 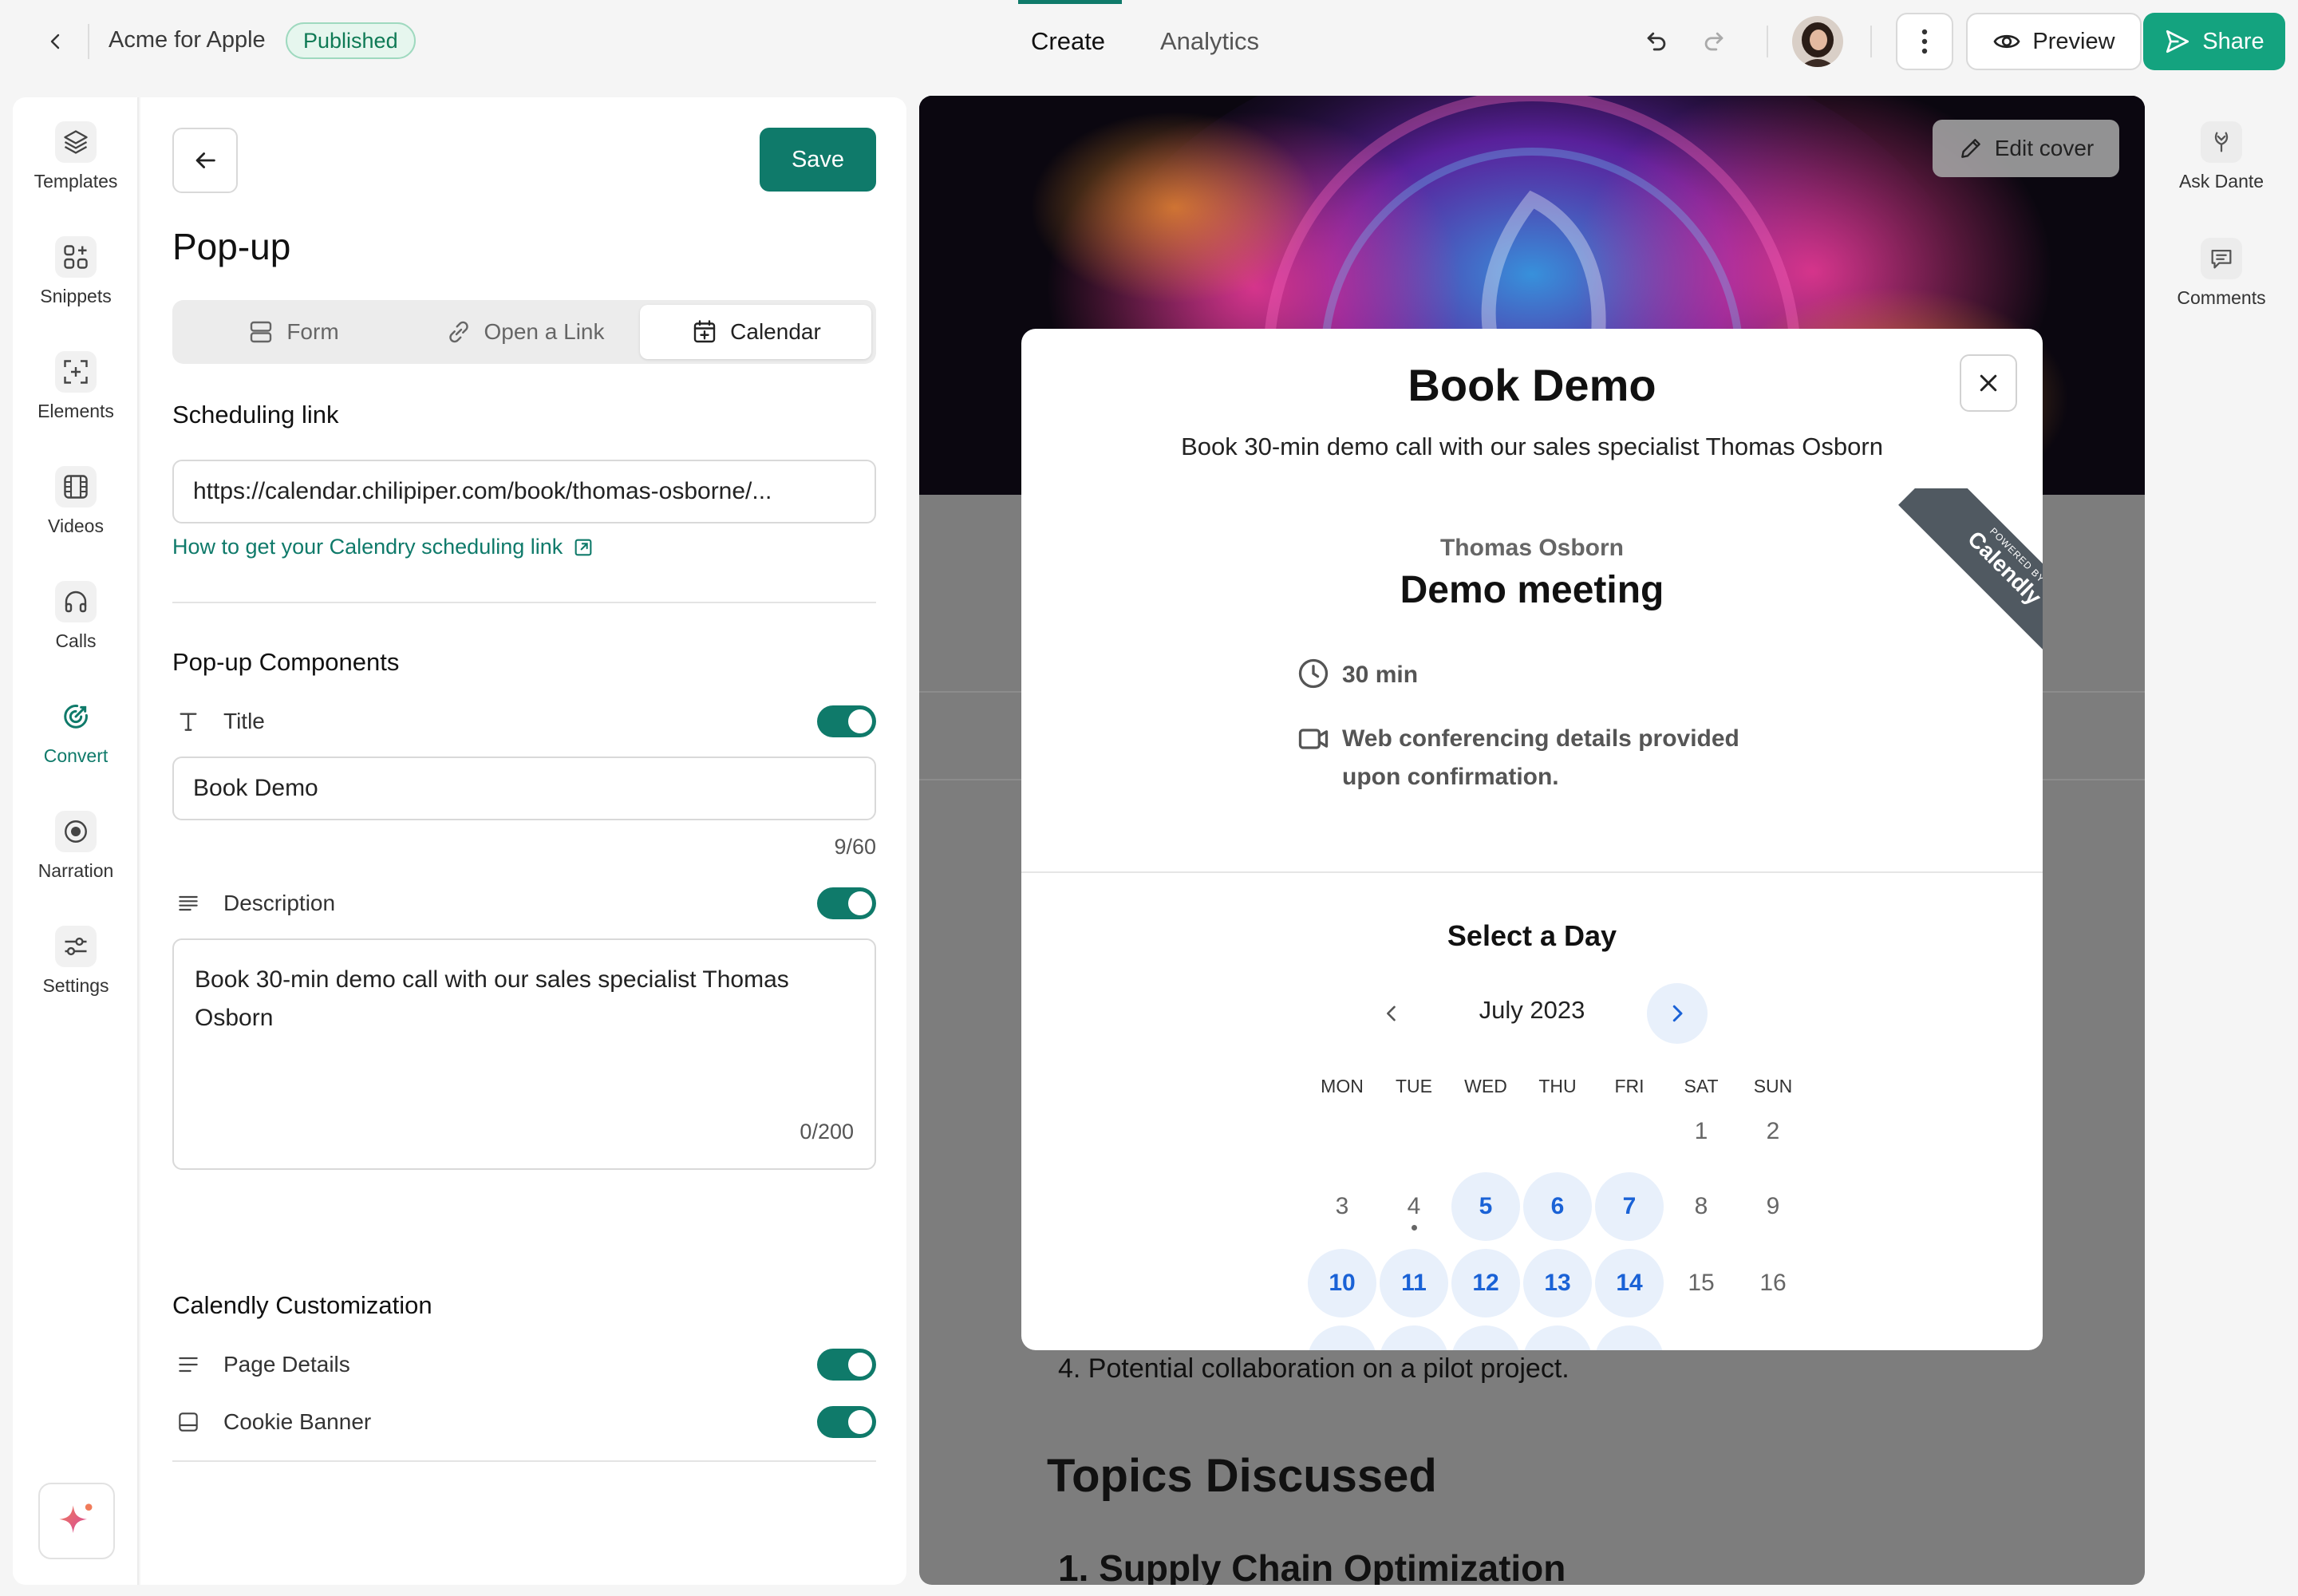 I want to click on next-month-button, so click(x=1677, y=1013).